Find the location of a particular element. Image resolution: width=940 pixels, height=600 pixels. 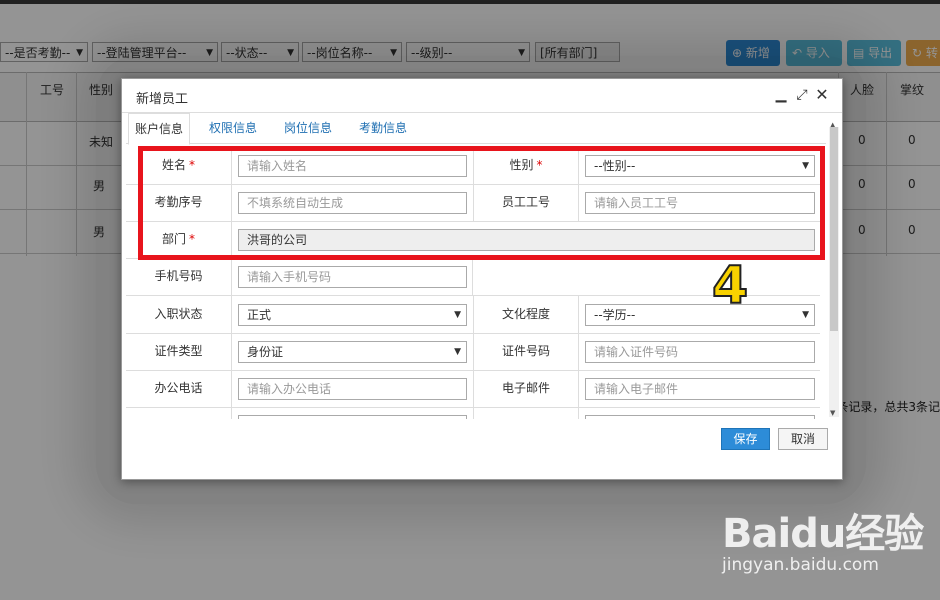

minimize-icon: ▁ is located at coordinates (781, 95).